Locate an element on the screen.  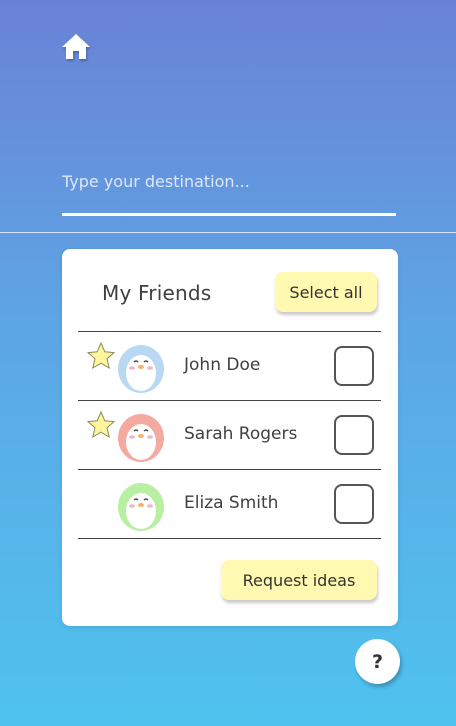
home-icon is located at coordinates (76, 46).